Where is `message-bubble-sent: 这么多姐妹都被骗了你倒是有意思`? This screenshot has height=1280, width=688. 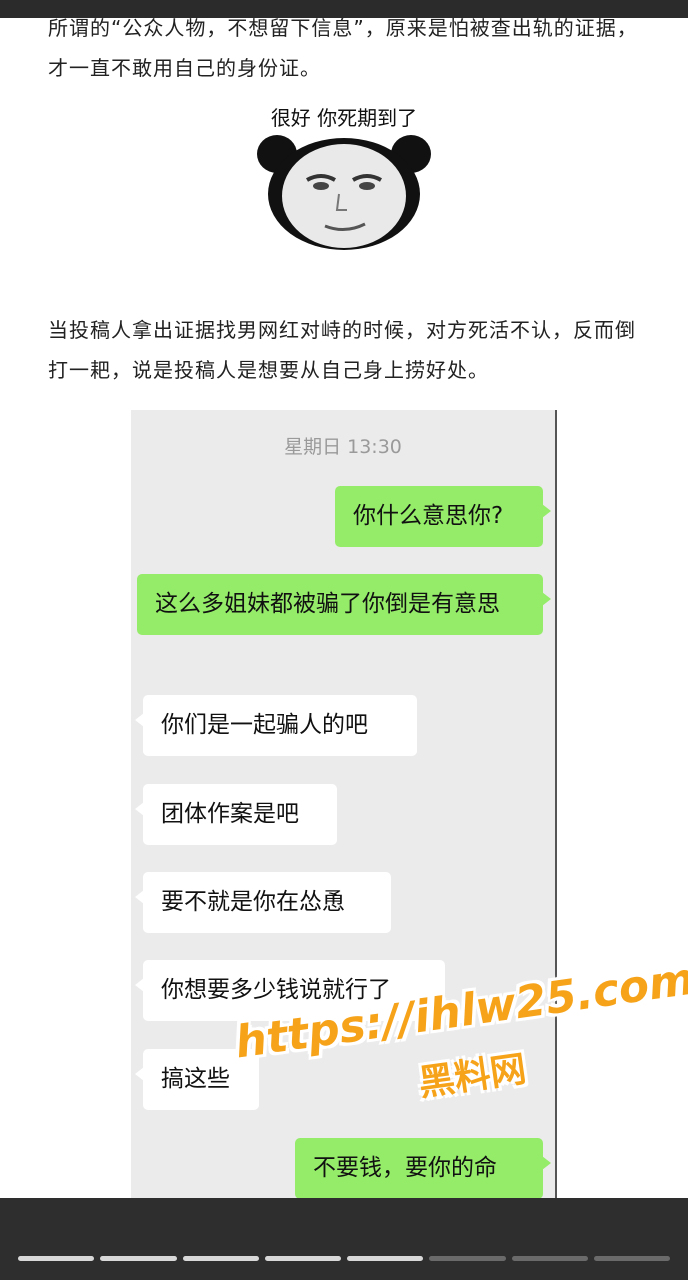
message-bubble-sent: 这么多姐妹都被骗了你倒是有意思 is located at coordinates (344, 604).